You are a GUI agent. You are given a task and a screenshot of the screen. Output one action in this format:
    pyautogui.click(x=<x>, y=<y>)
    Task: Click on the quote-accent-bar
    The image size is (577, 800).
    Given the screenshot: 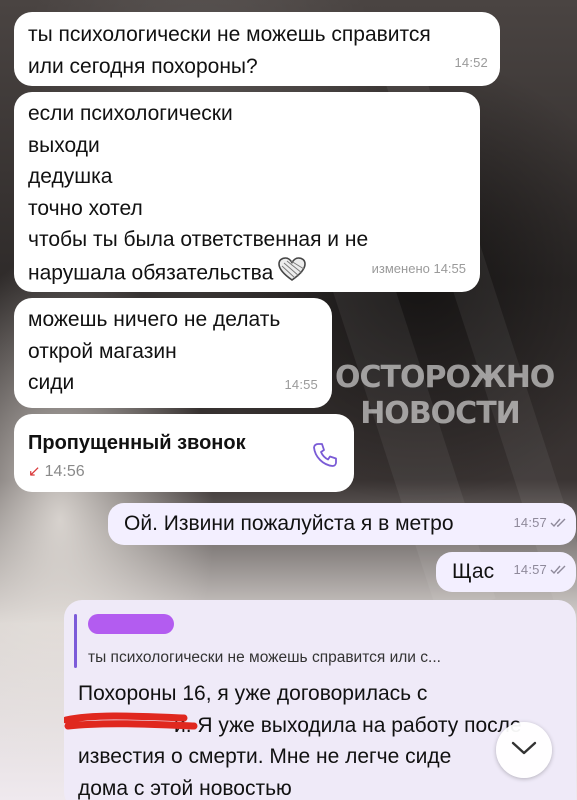 What is the action you would take?
    pyautogui.click(x=75, y=641)
    